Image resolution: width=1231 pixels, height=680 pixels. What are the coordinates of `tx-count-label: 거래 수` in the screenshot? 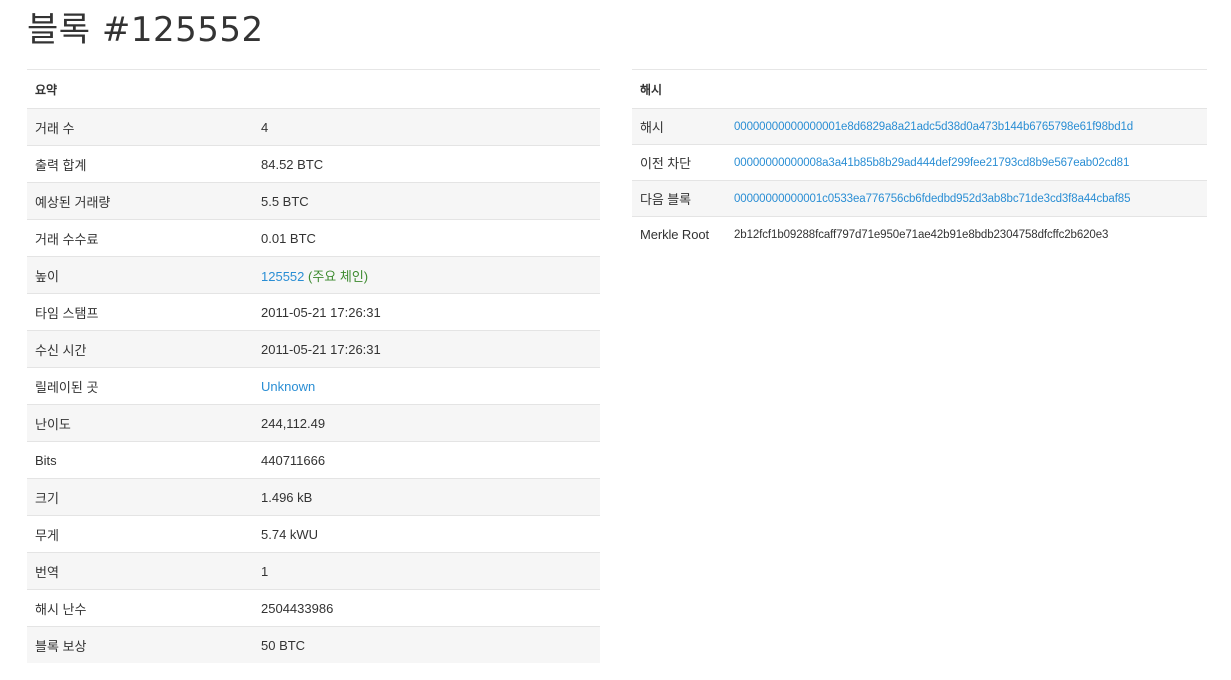 It's located at (140, 127).